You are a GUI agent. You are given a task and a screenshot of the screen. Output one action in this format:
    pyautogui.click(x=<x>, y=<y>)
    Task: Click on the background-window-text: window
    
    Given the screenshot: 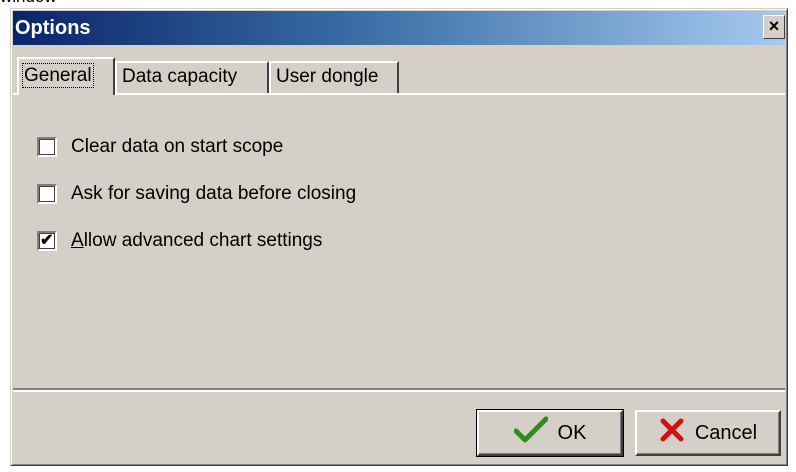 What is the action you would take?
    pyautogui.click(x=28, y=3)
    